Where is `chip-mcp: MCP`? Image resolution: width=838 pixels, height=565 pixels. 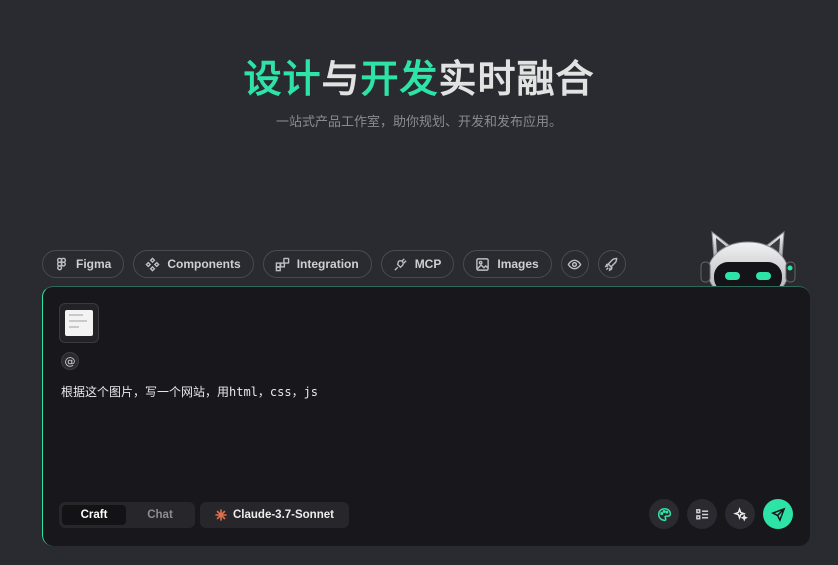 chip-mcp: MCP is located at coordinates (417, 264).